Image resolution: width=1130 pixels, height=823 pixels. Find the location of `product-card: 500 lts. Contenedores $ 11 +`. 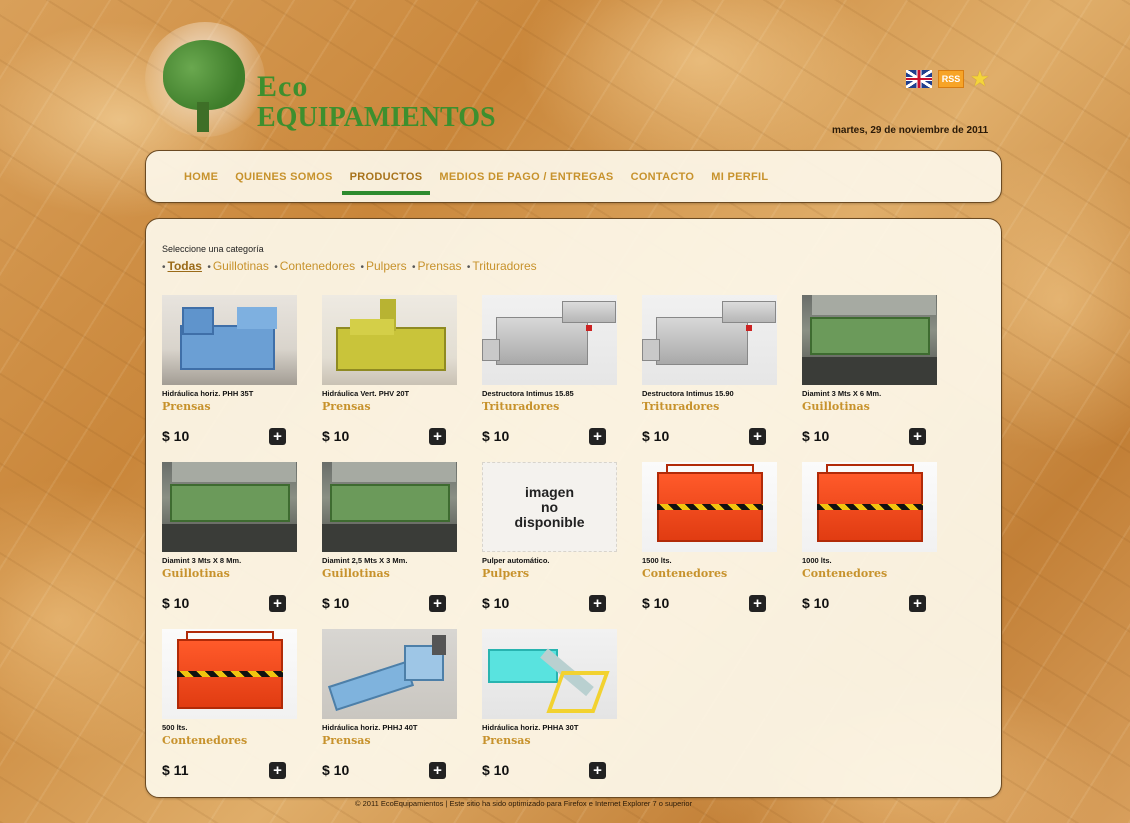

product-card: 500 lts. Contenedores $ 11 + is located at coordinates (229, 706).